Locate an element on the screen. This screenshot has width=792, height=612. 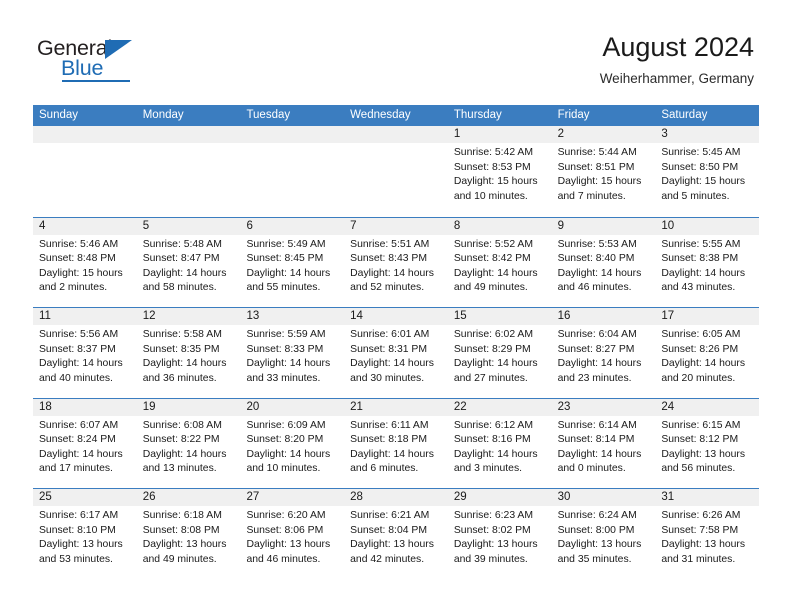
weekday-thursday: Thursday is located at coordinates (477, 115).